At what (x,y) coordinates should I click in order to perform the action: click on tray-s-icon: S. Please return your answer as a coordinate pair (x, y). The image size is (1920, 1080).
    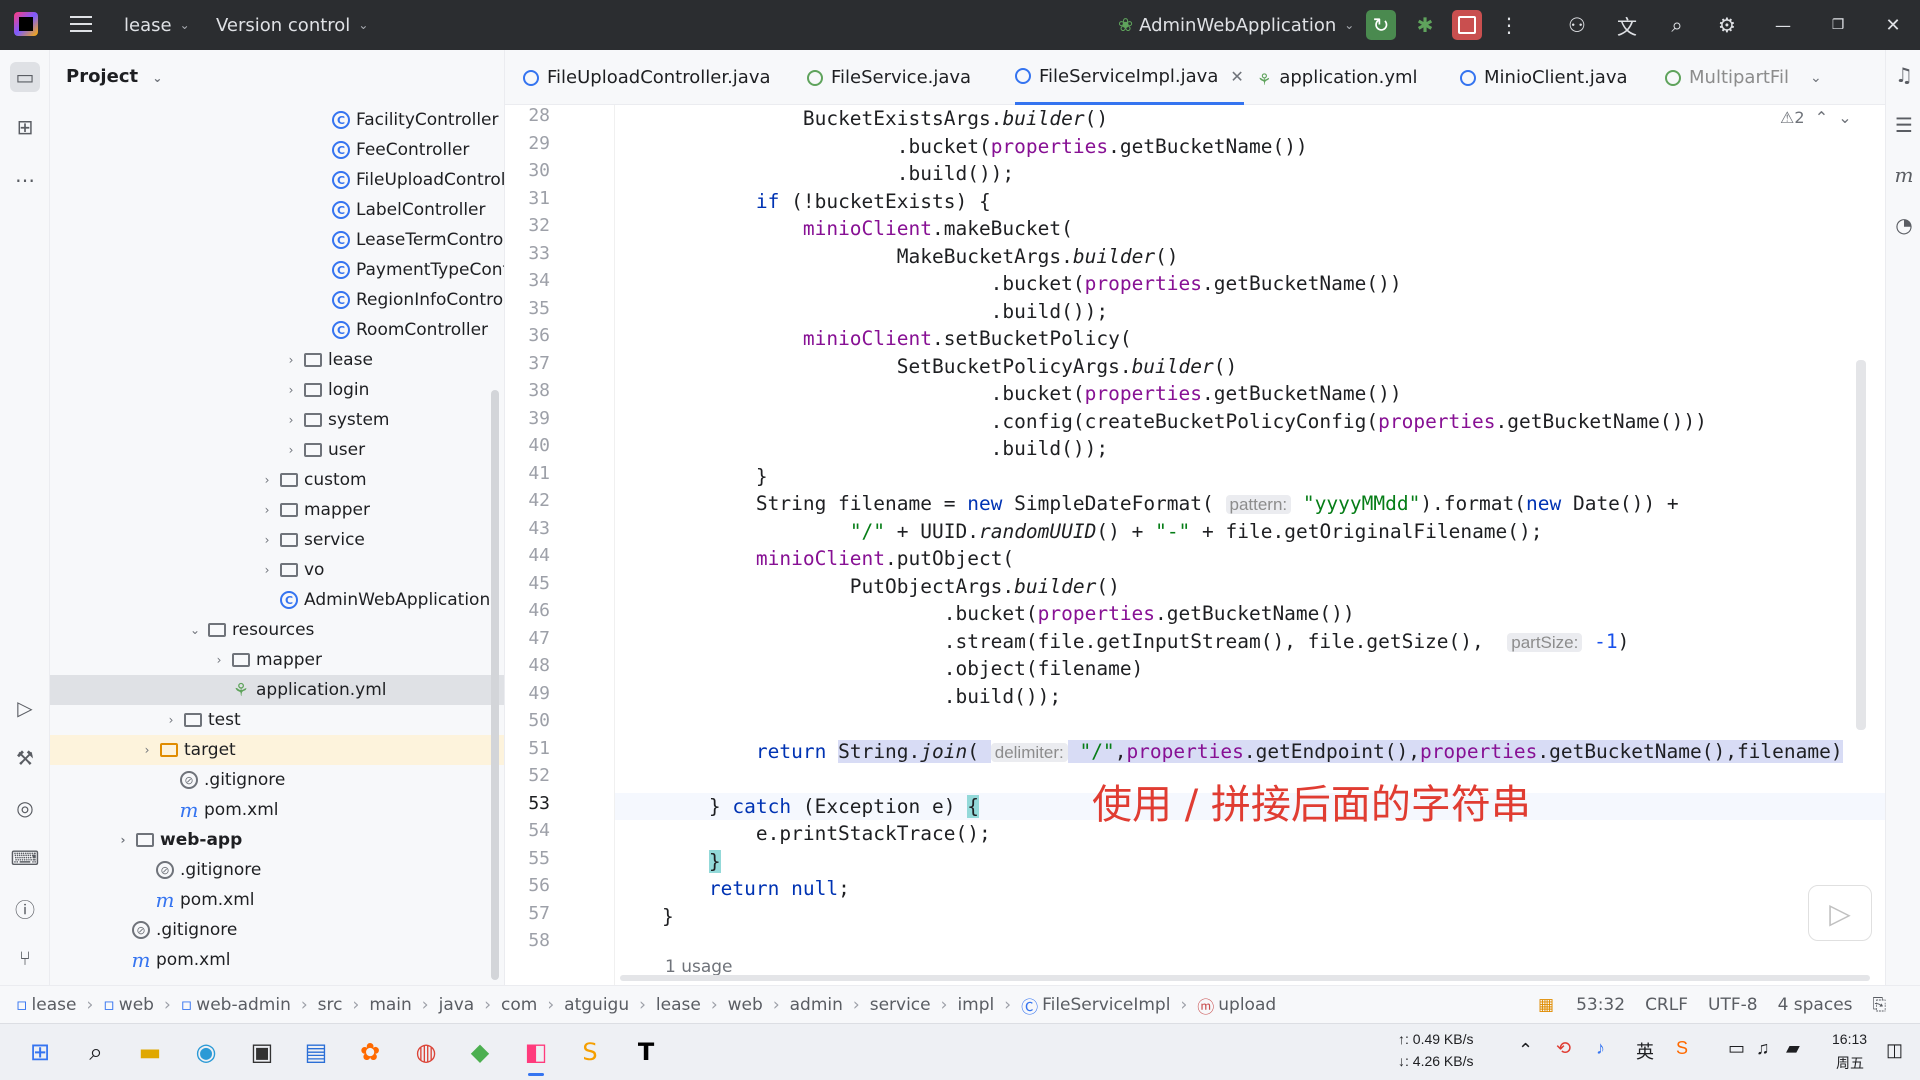
    Looking at the image, I should click on (1682, 1048).